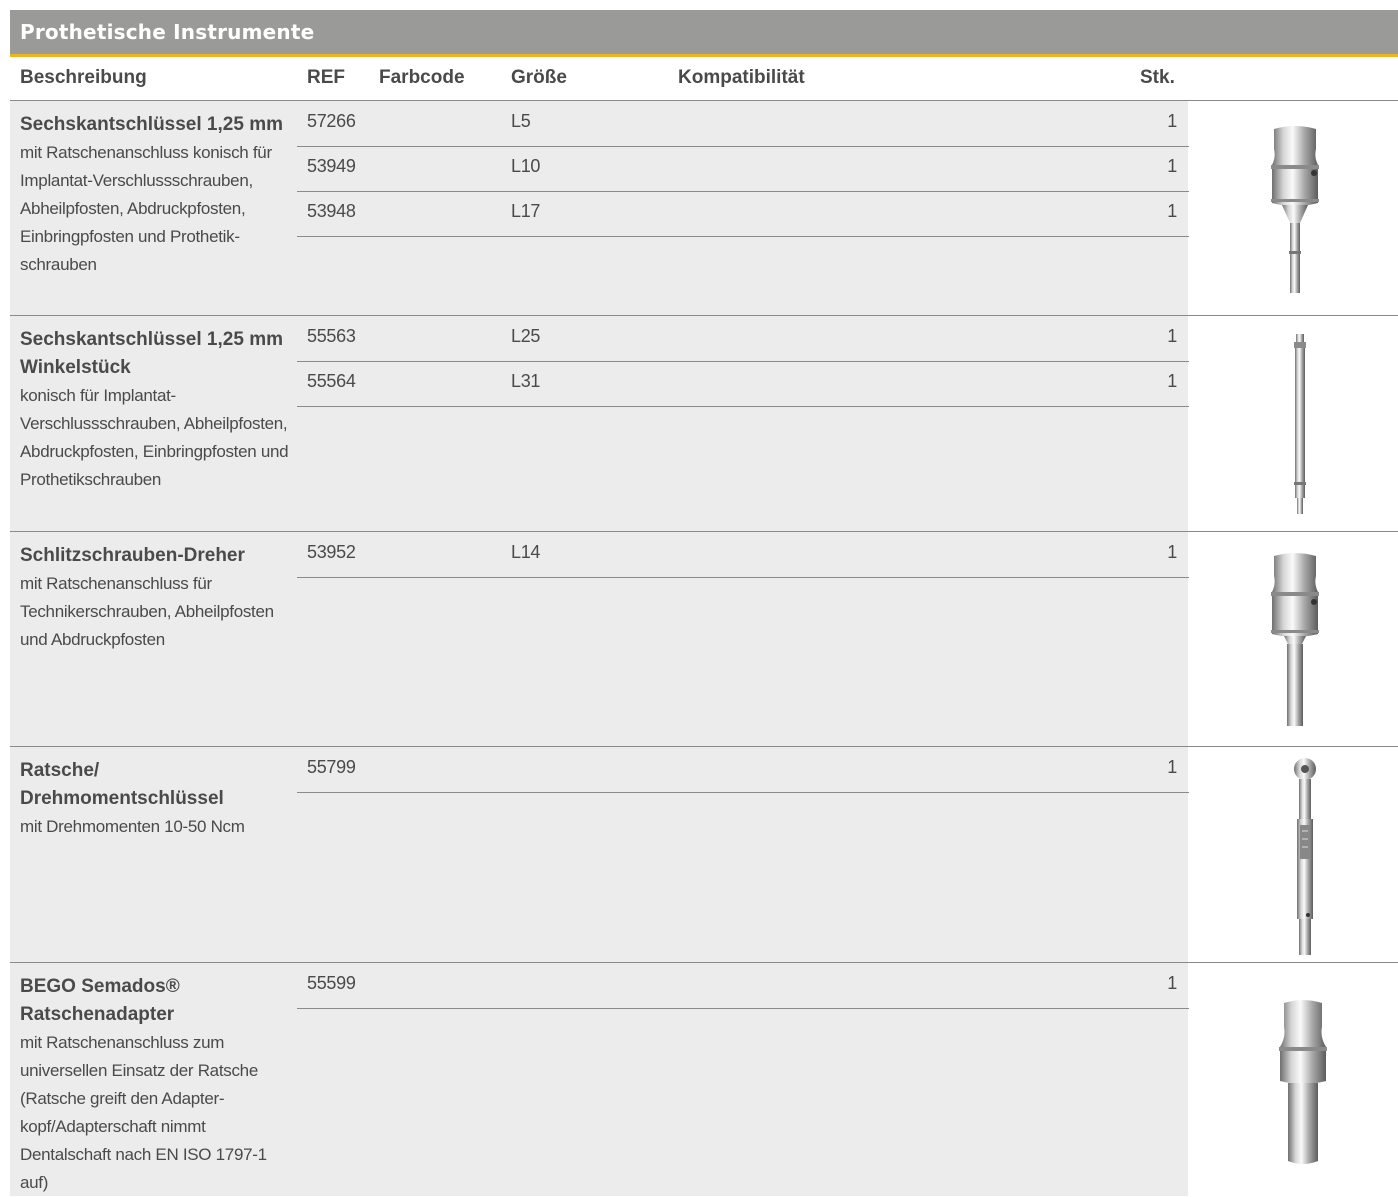 This screenshot has width=1398, height=1197. Describe the element at coordinates (132, 826) in the screenshot. I see `product-text: mit Drehmomenten 10-50 Ncm` at that location.